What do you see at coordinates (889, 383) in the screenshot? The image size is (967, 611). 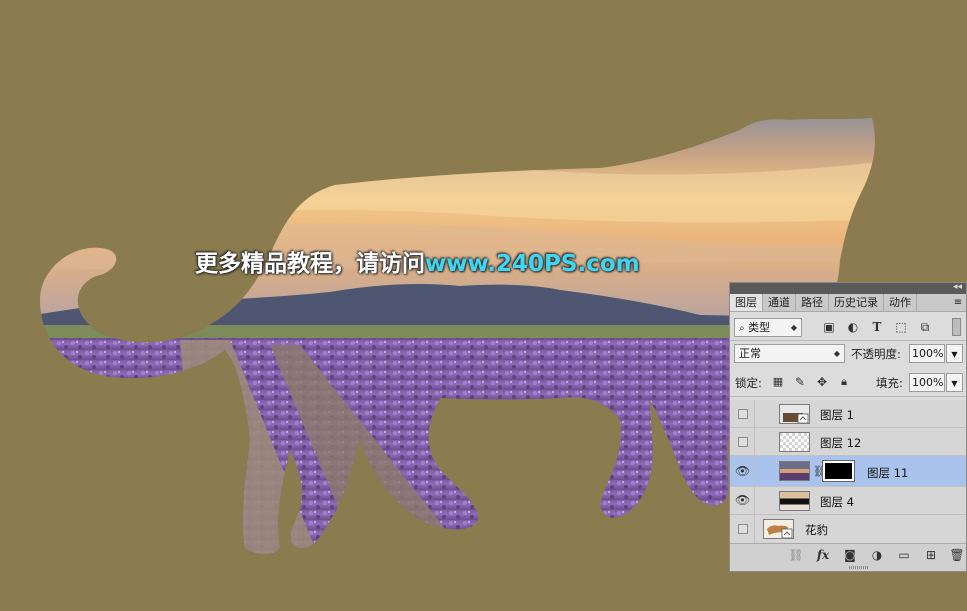 I see `fill-label: 填充:` at bounding box center [889, 383].